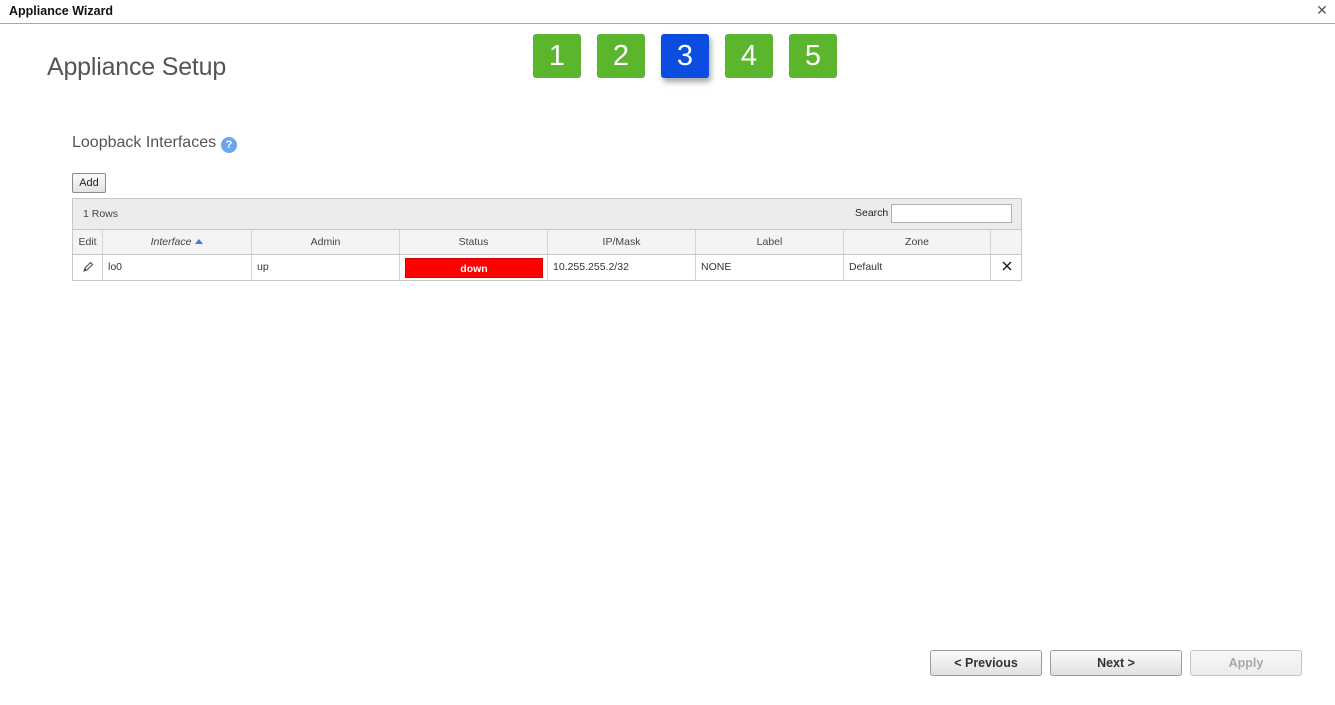 This screenshot has width=1335, height=705. I want to click on window-titlebar: Appliance Wizard ✕, so click(667, 12).